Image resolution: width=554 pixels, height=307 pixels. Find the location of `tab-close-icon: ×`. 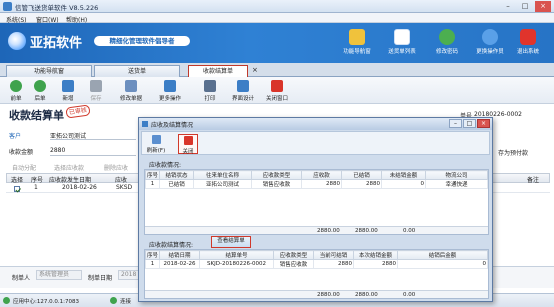

tab-close-icon: × is located at coordinates (255, 70).